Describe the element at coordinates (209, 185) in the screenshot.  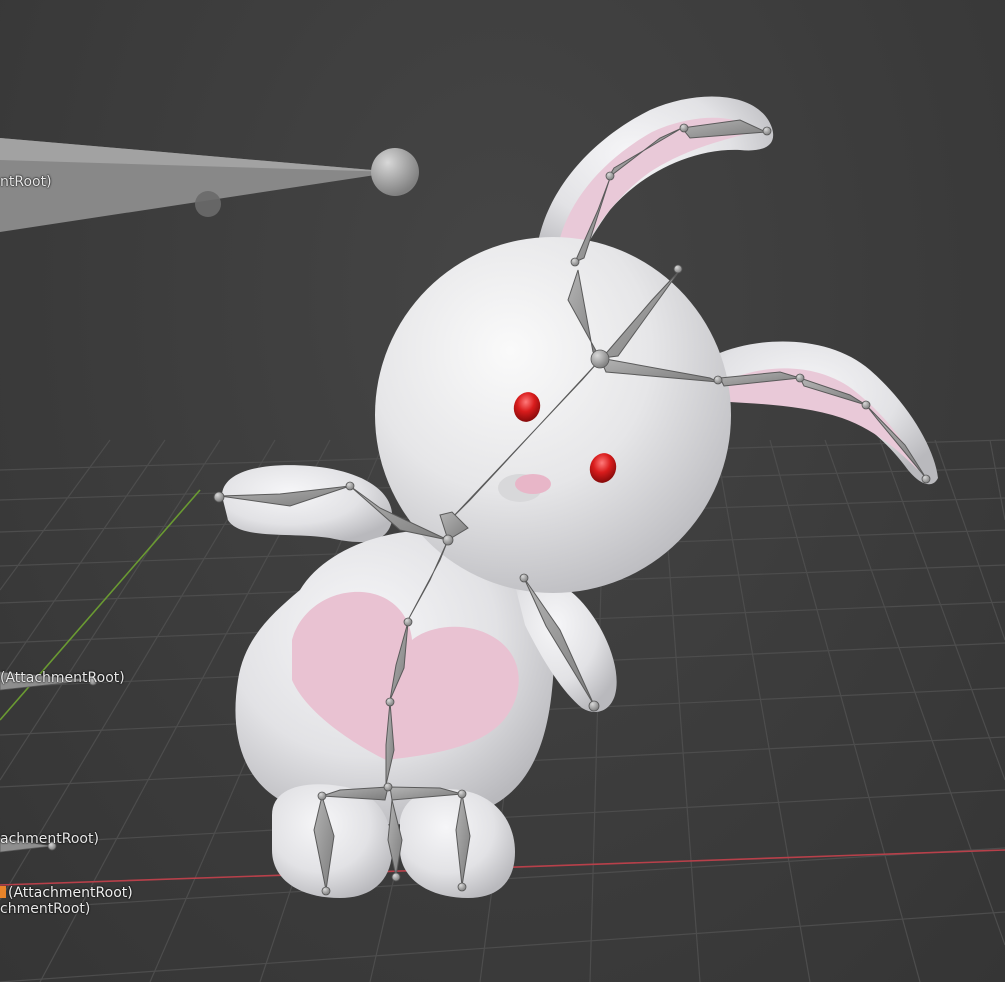
I see `spot-light-cone` at that location.